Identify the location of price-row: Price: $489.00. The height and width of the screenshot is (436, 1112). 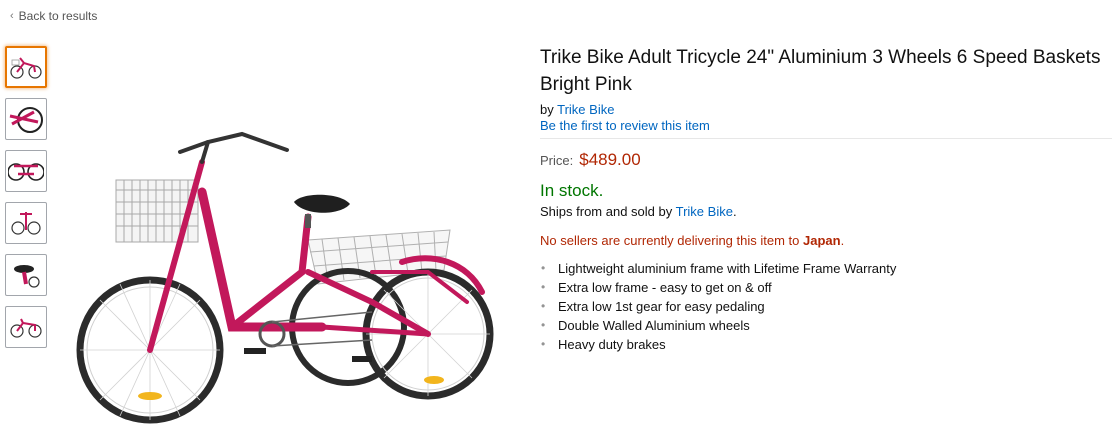
(825, 160).